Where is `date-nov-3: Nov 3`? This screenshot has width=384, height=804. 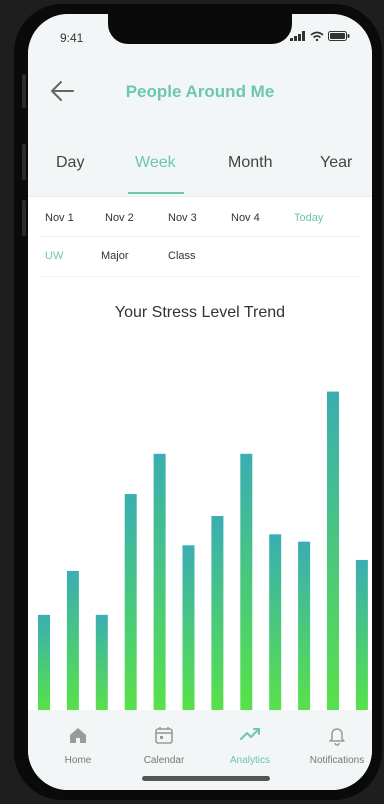
date-nov-3: Nov 3 is located at coordinates (182, 218).